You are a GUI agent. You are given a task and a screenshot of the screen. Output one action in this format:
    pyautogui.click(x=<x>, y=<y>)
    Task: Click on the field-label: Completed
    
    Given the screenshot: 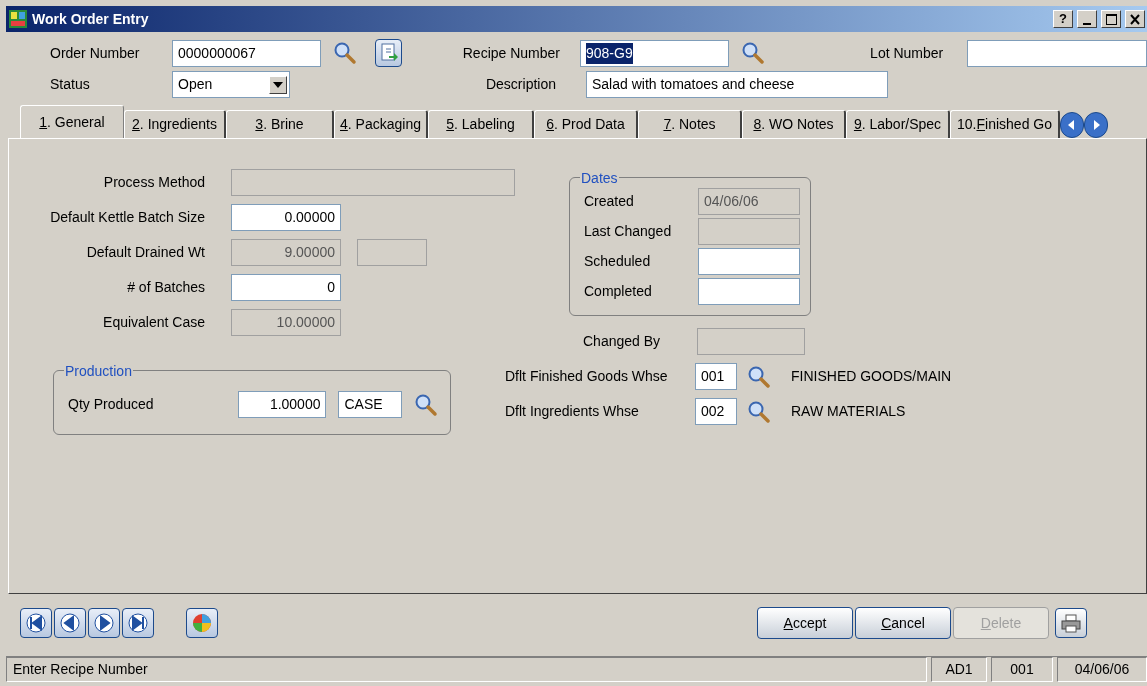 What is the action you would take?
    pyautogui.click(x=618, y=291)
    